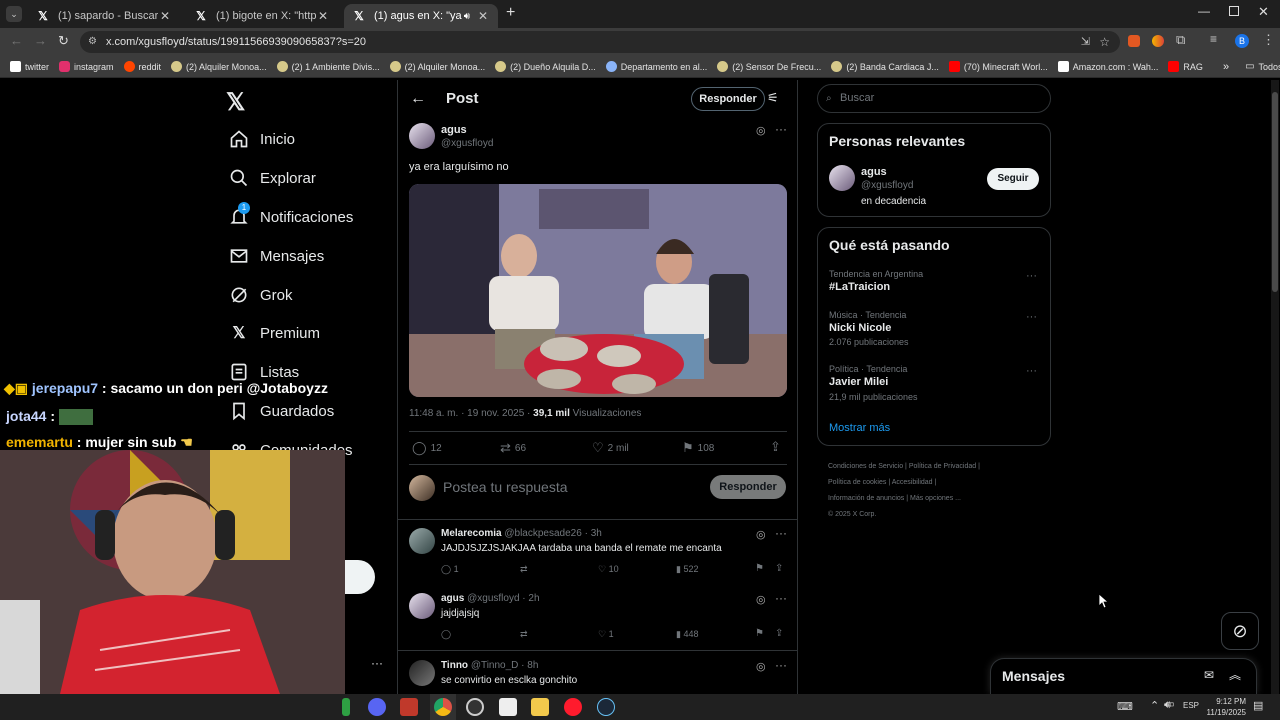 This screenshot has width=1280, height=720. I want to click on close-window-icon: ✕, so click(1263, 12).